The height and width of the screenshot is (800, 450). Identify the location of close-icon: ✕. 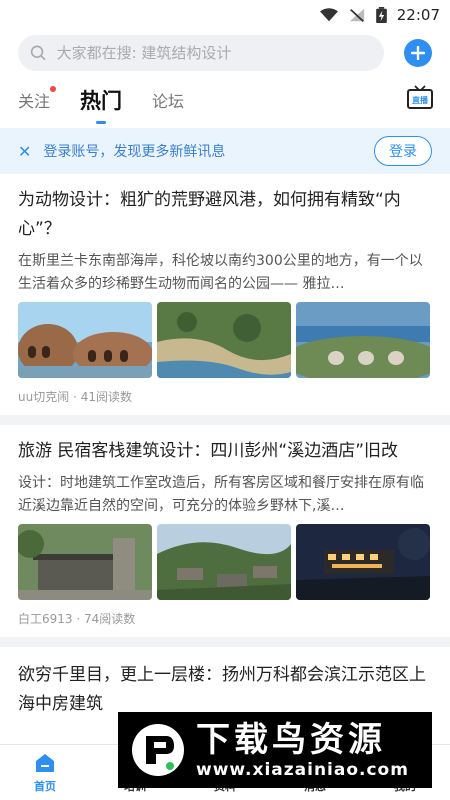
(24, 151).